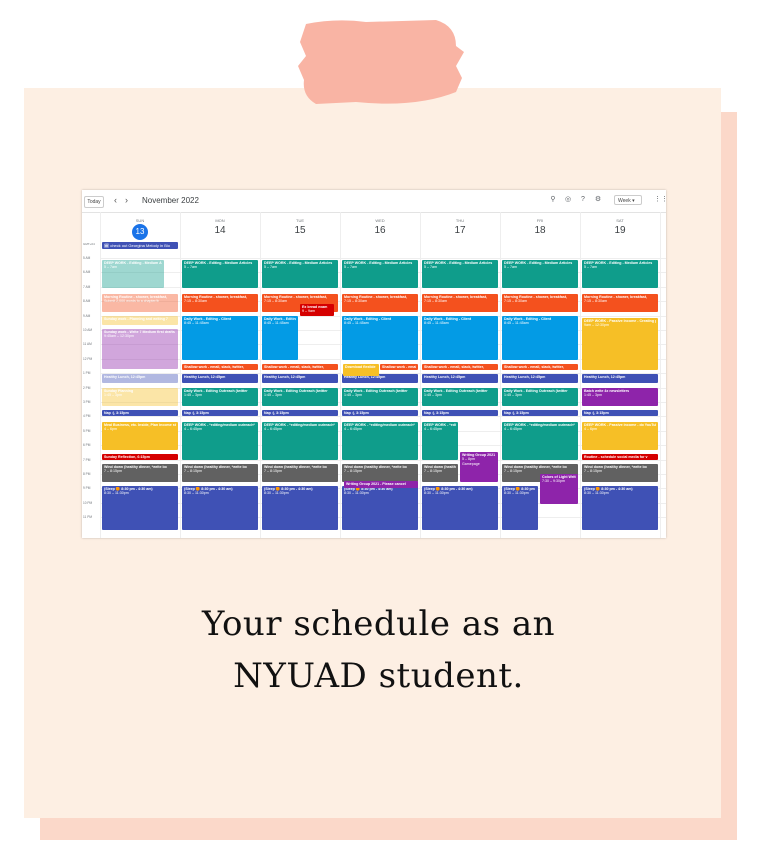  I want to click on event-lunch-mon: Healthy Lunch, 12:45pm, so click(220, 378).